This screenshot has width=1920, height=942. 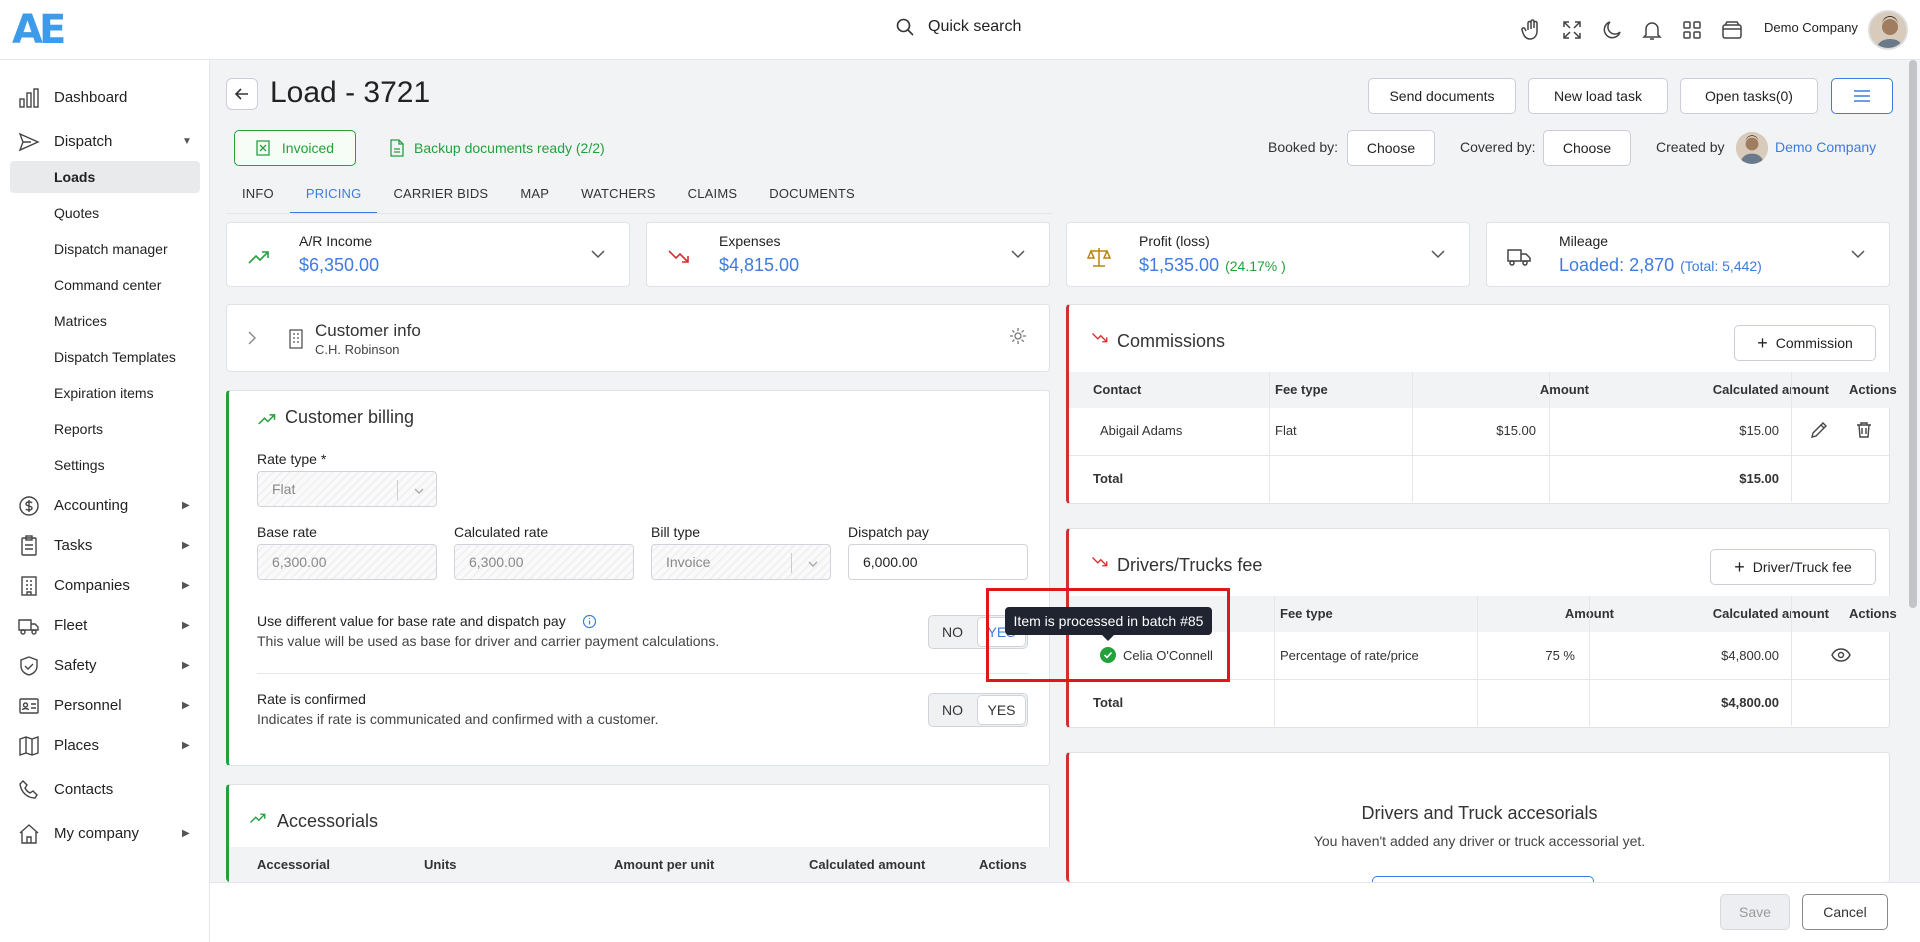 I want to click on sidebar-sub-dispatch-templates: Dispatch Templates, so click(x=105, y=357).